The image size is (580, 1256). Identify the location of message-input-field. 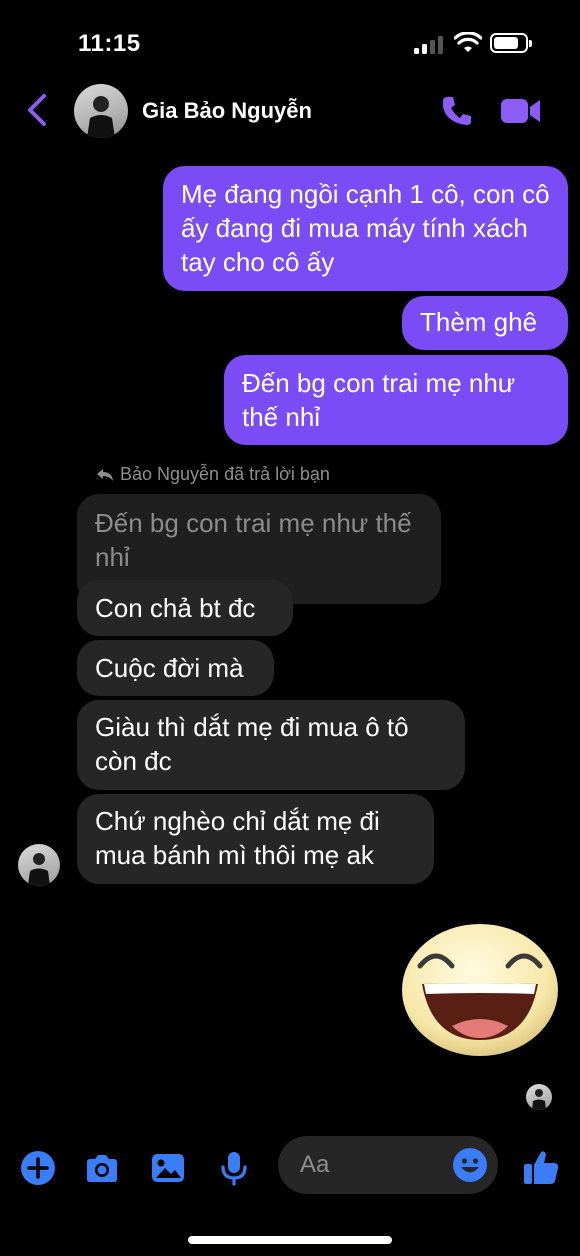
(388, 1165).